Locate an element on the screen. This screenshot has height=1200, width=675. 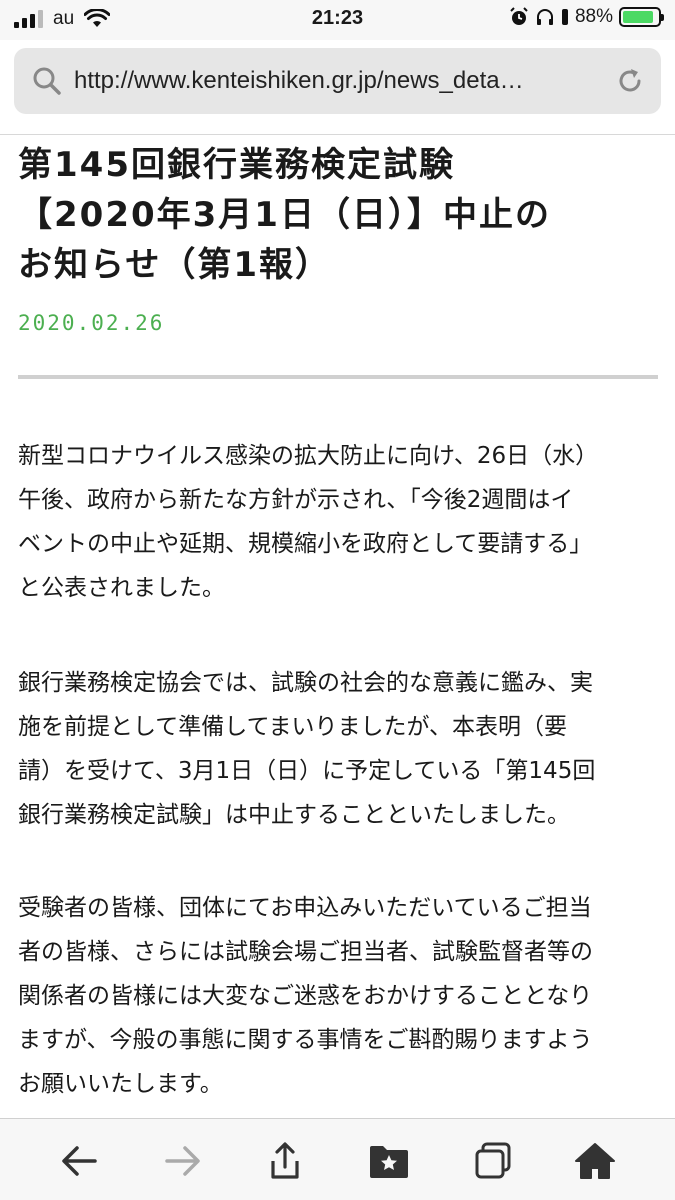
forward-button is located at coordinates (183, 1161).